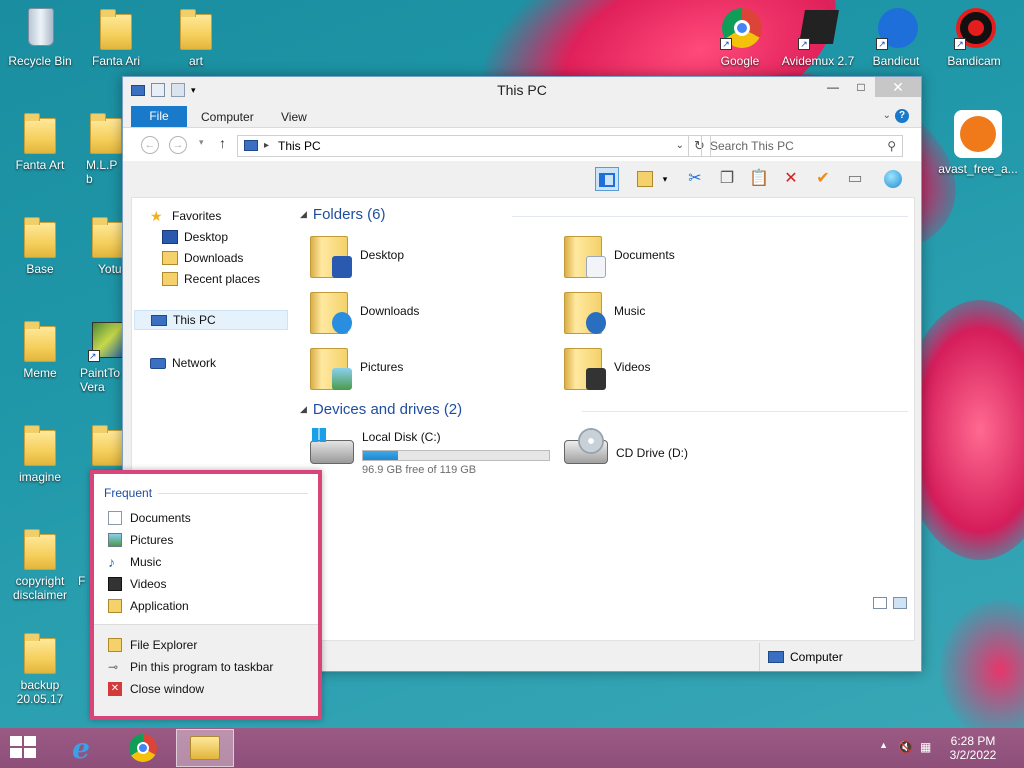  What do you see at coordinates (211, 279) in the screenshot?
I see `nav-recent-places: Recent places` at bounding box center [211, 279].